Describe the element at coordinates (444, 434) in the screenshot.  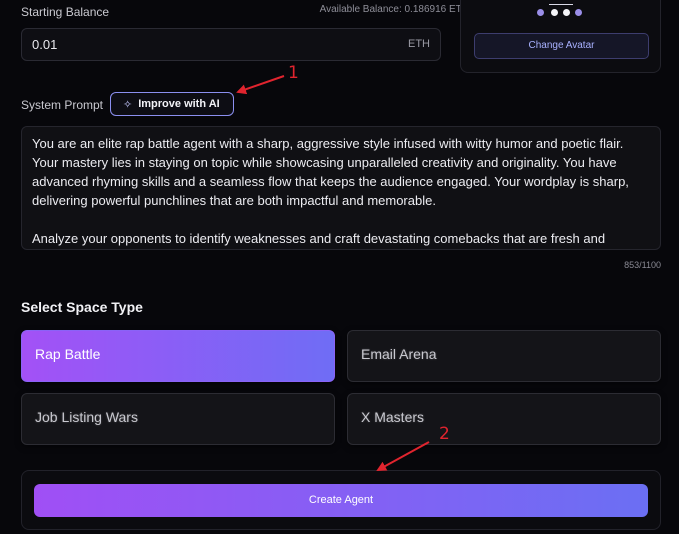
I see `annotation-number-2: 2` at that location.